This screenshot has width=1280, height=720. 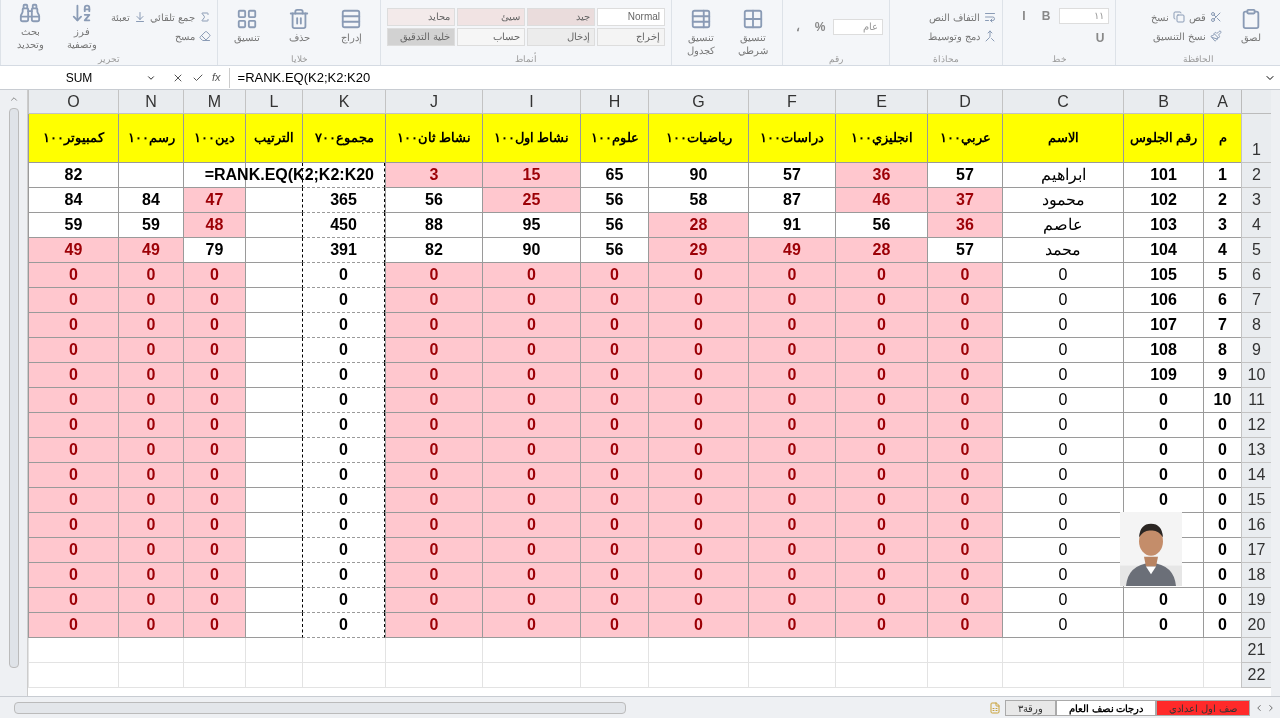 I want to click on column-header: K, so click(x=343, y=102).